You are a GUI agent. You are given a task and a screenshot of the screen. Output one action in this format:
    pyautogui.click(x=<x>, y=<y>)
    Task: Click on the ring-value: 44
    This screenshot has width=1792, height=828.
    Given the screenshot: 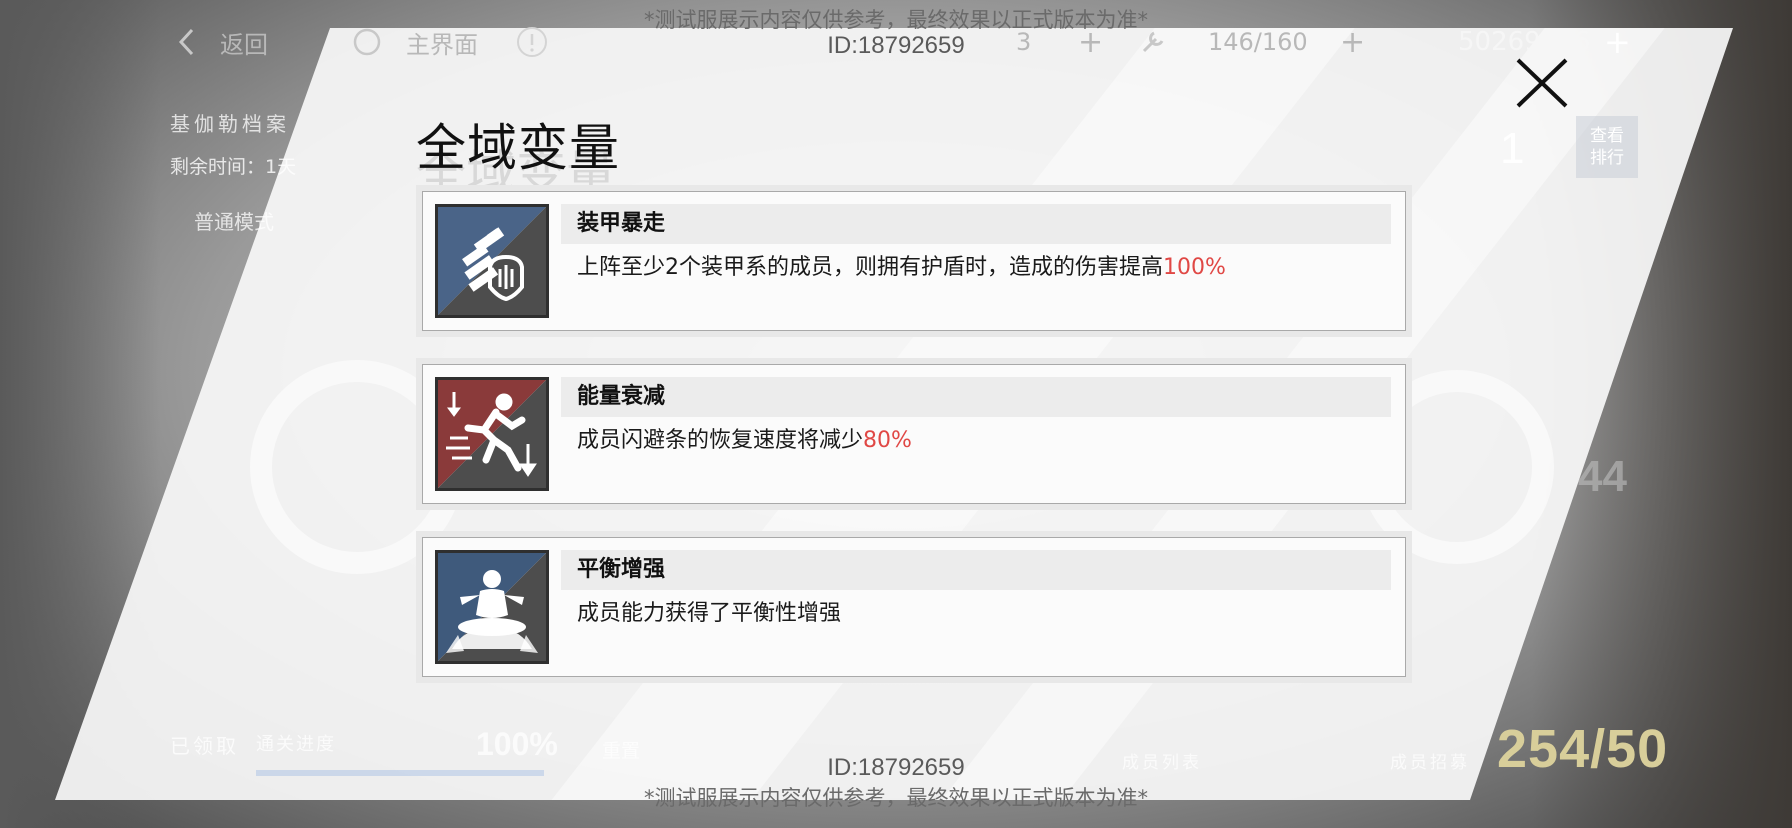 What is the action you would take?
    pyautogui.click(x=1602, y=476)
    